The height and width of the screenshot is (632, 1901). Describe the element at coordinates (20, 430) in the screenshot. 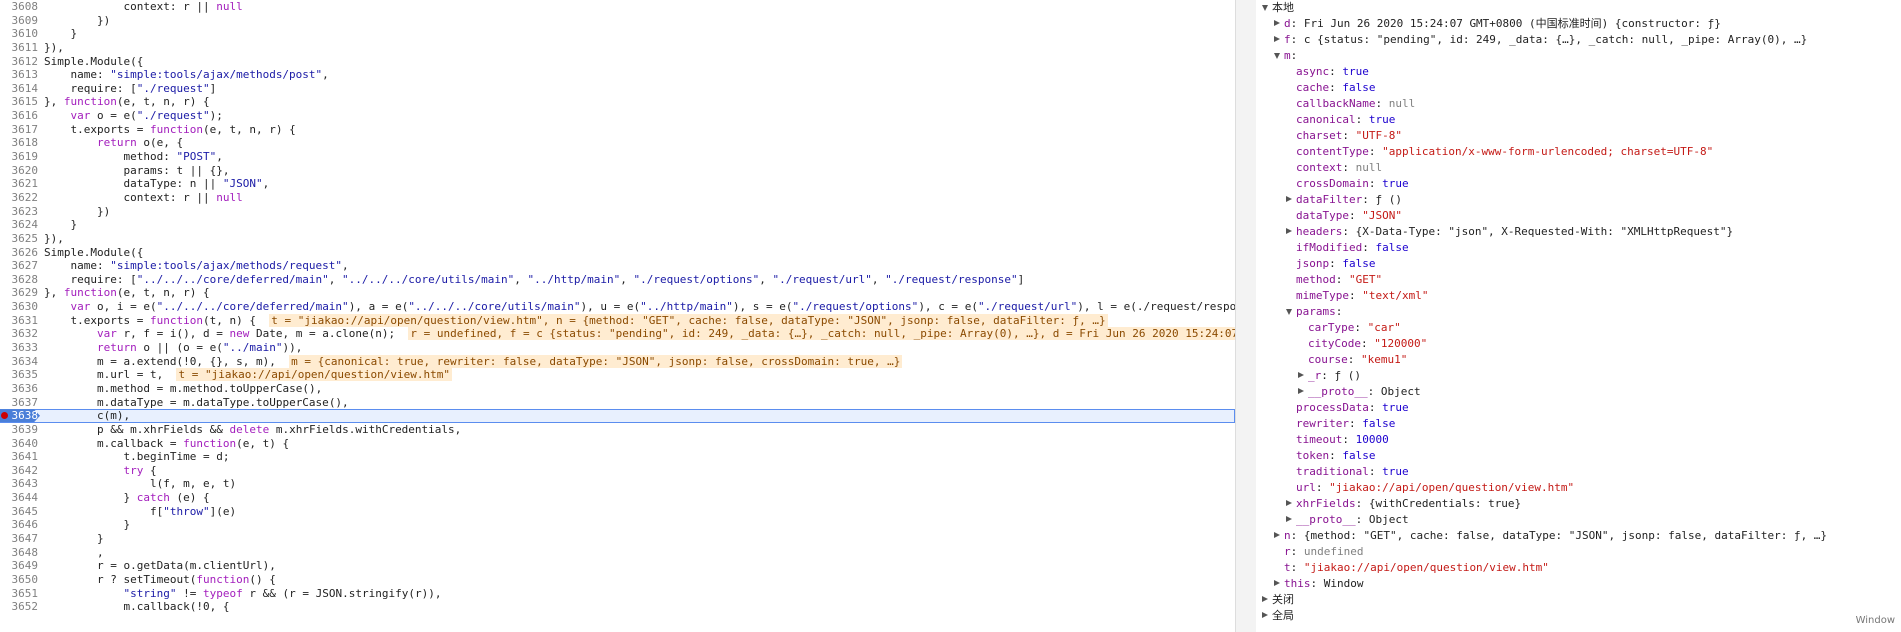

I see `line-number: 3639` at that location.